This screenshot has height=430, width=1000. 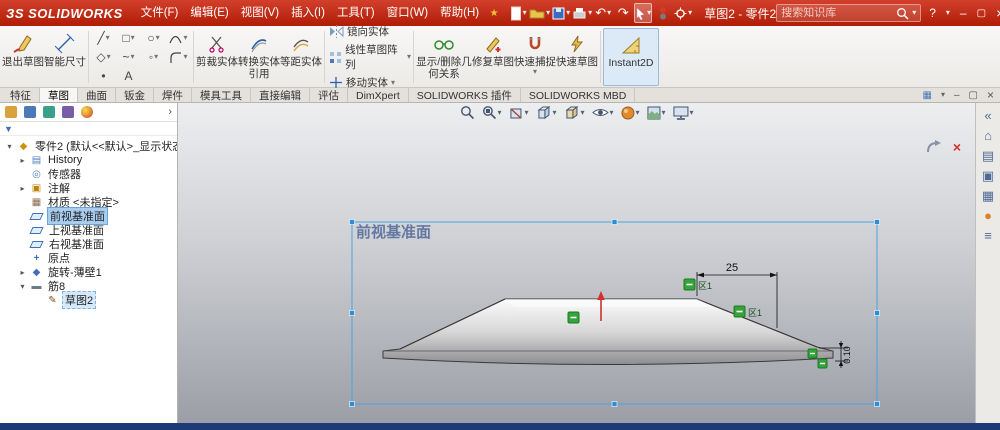 I want to click on tab-features: 特征, so click(x=21, y=95).